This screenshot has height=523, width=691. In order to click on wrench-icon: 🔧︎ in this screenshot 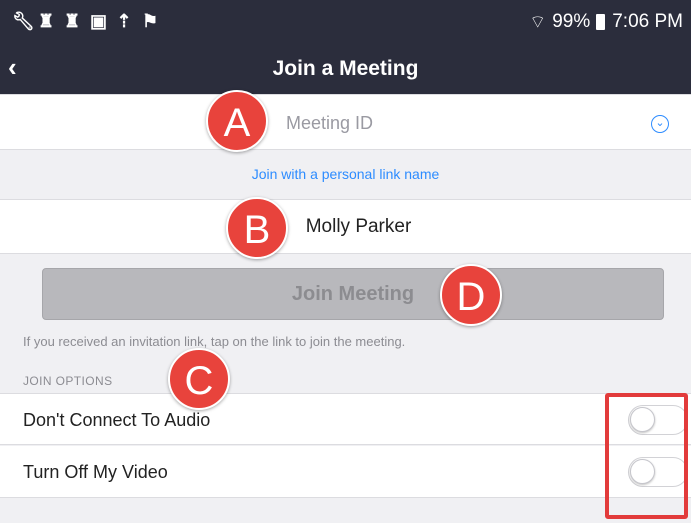, I will do `click(23, 21)`.